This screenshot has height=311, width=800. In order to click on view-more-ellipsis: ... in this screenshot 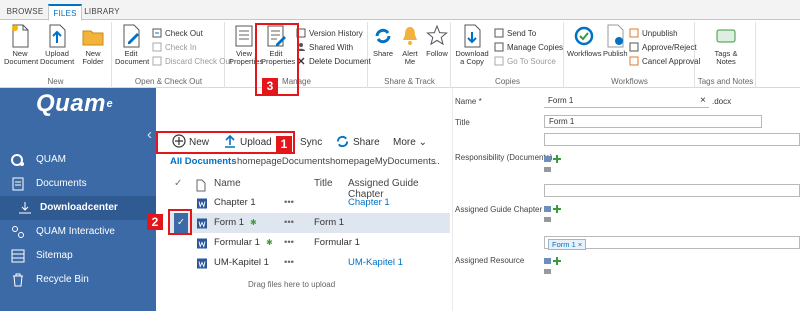, I will do `click(436, 161)`.